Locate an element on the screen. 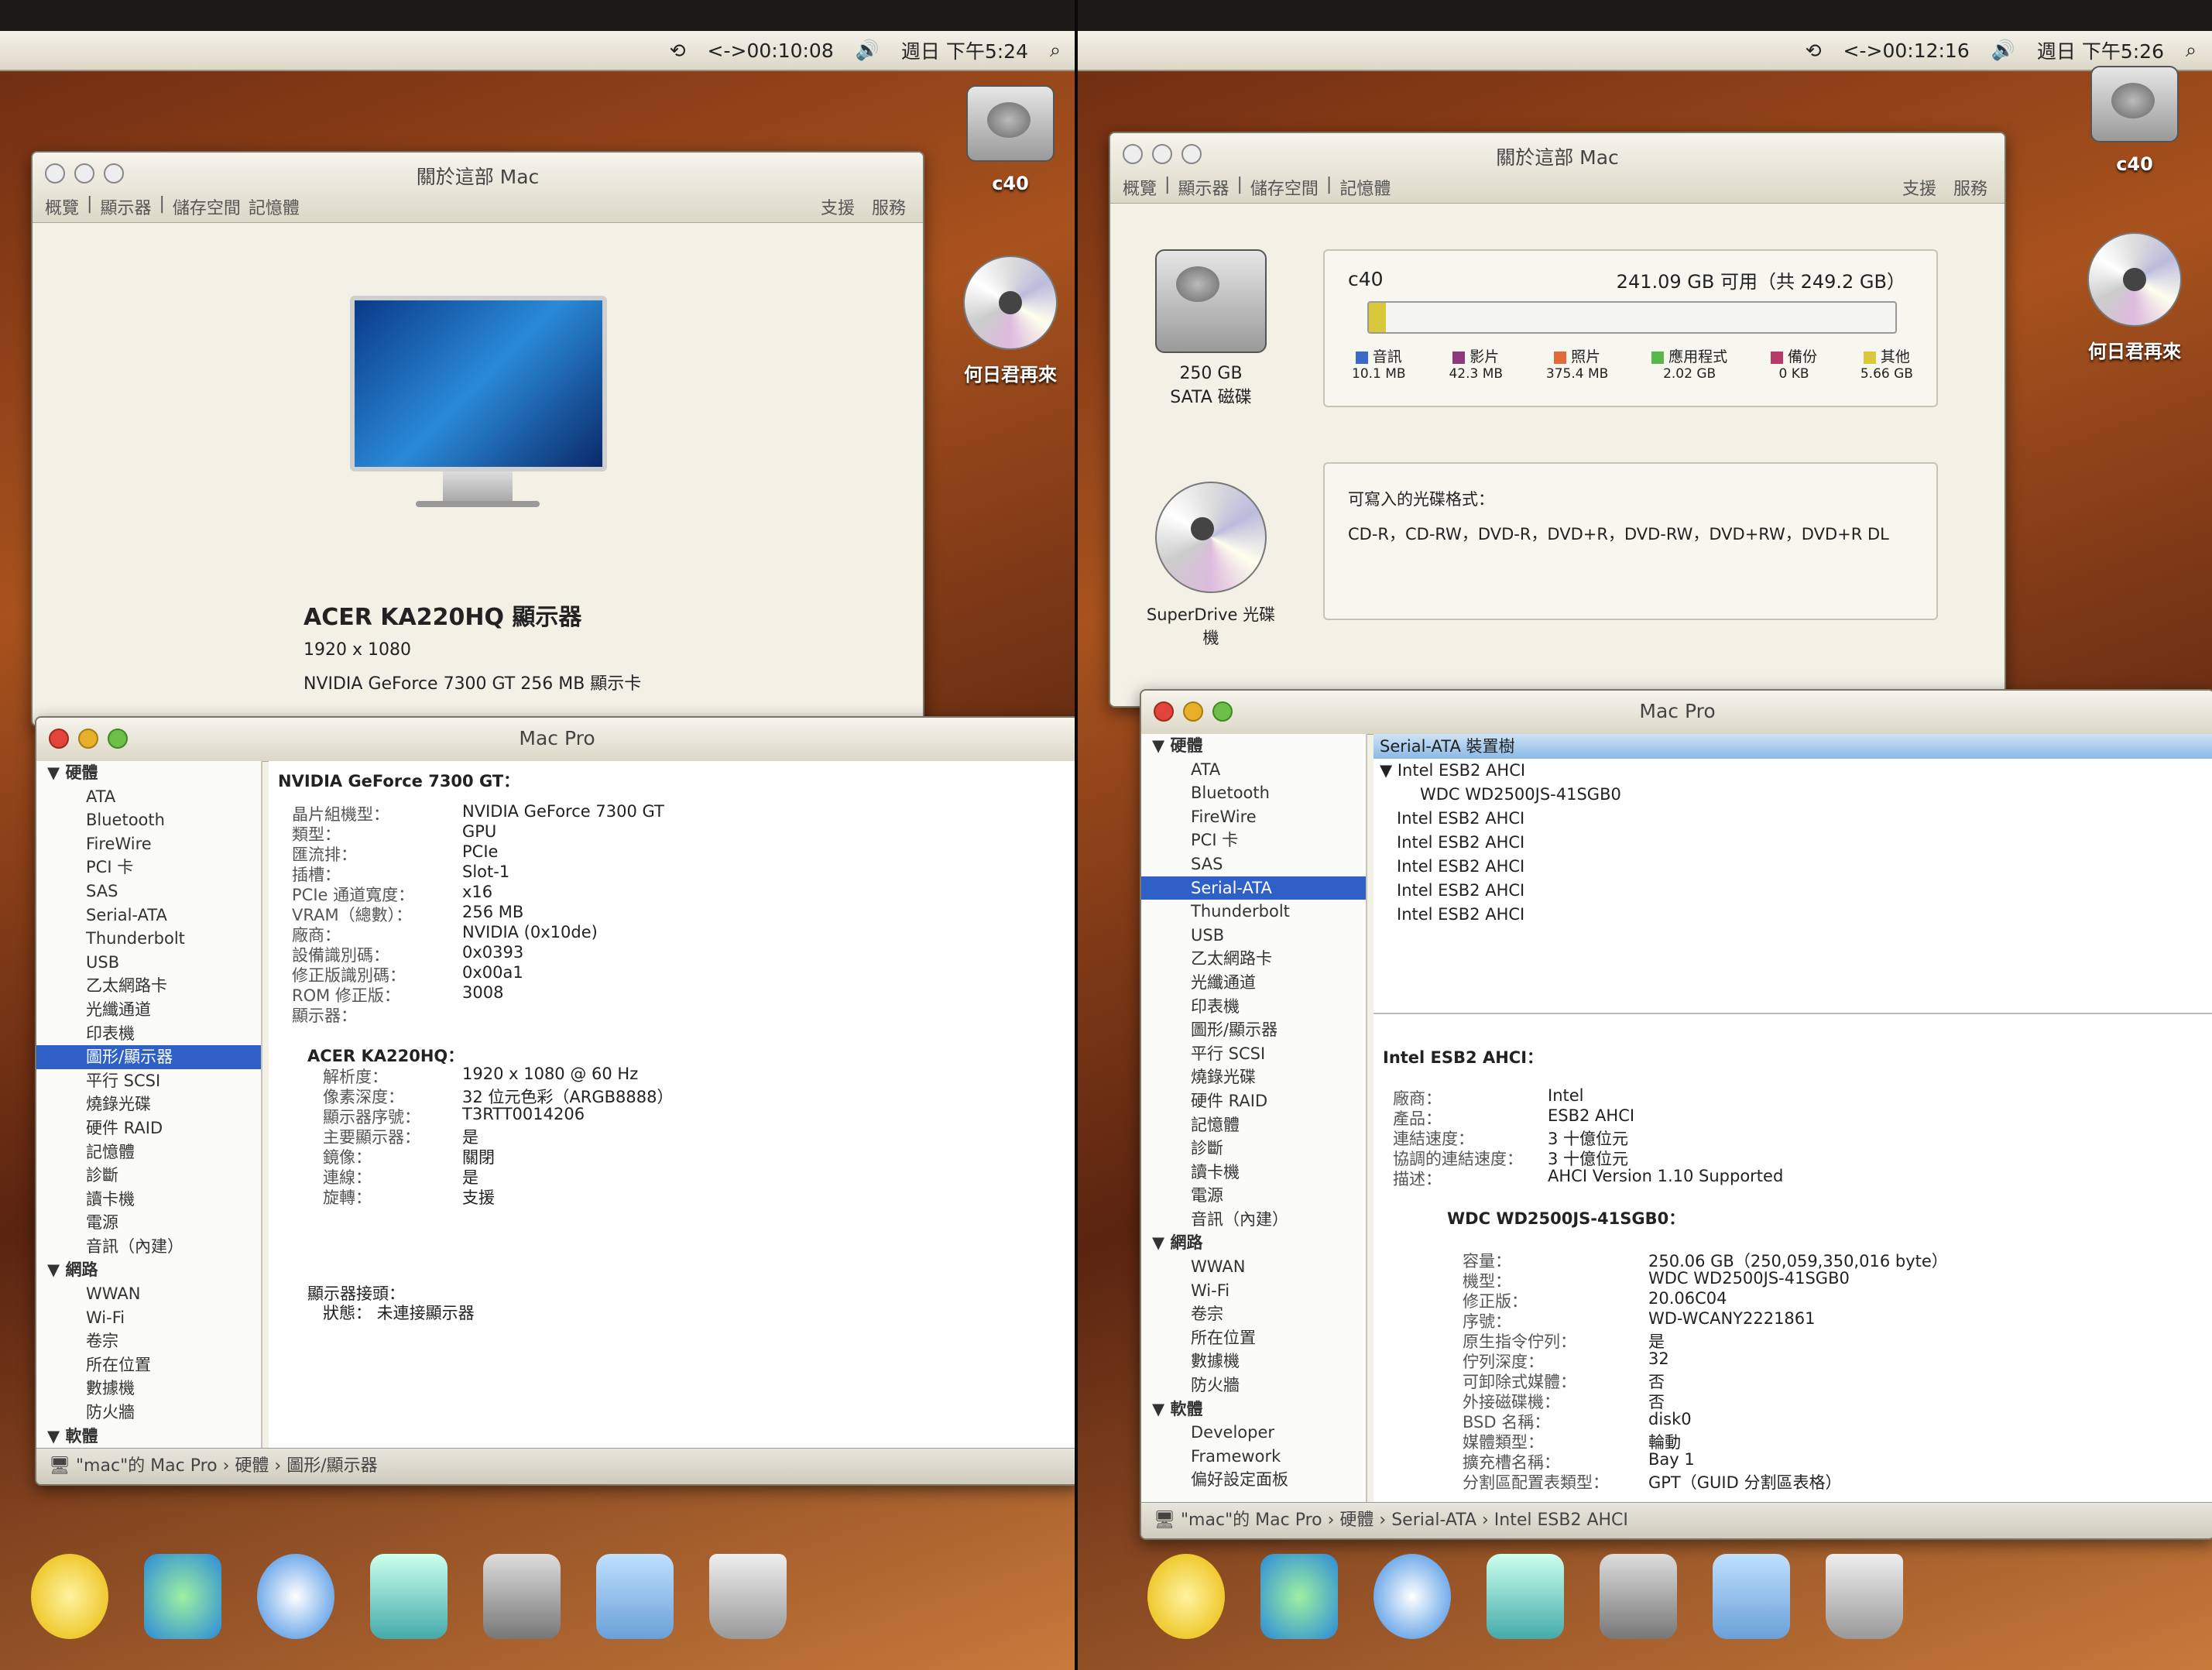 This screenshot has height=1670, width=2212. sidebar-category: ▼ 網路 is located at coordinates (149, 1270).